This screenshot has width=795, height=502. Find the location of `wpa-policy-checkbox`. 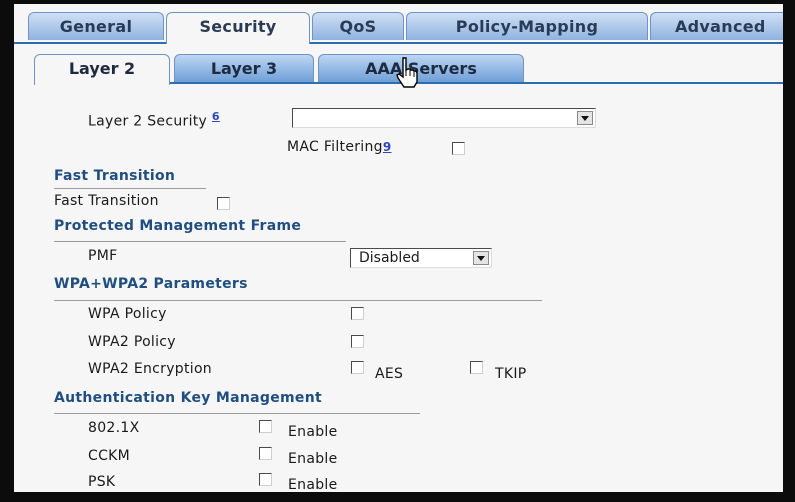

wpa-policy-checkbox is located at coordinates (357, 313).